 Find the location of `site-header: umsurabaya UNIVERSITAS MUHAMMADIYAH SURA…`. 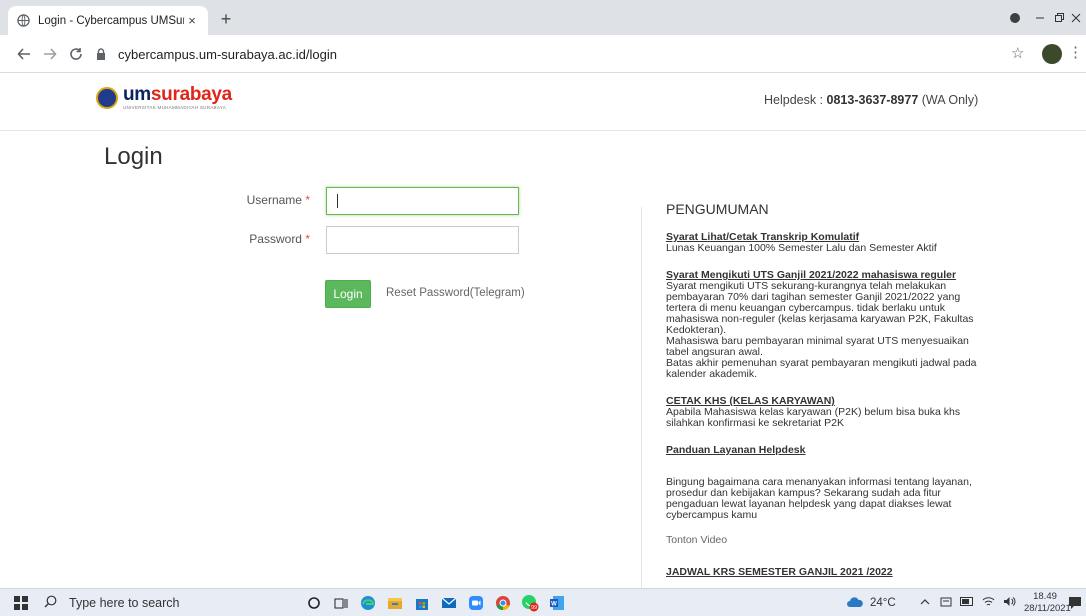

site-header: umsurabaya UNIVERSITAS MUHAMMADIYAH SURA… is located at coordinates (543, 102).